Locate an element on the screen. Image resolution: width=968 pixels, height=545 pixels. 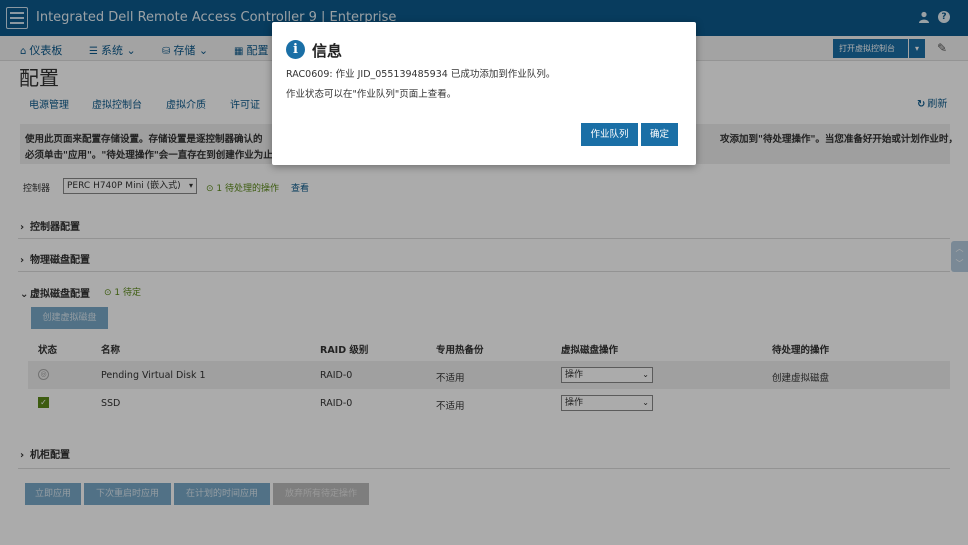
dialog-title: 信息 is located at coordinates (327, 51).